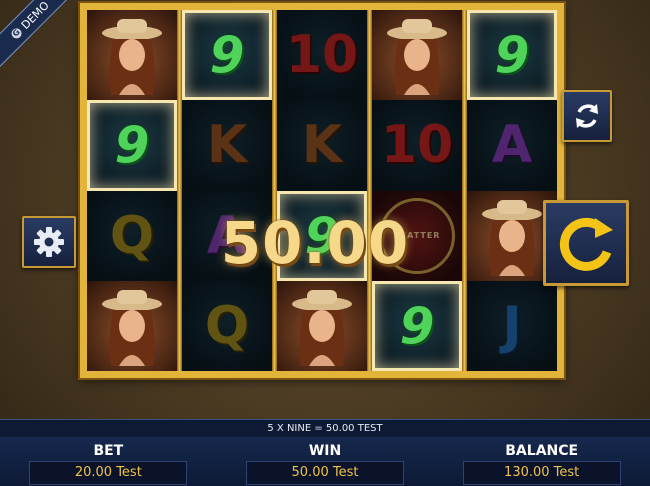 The width and height of the screenshot is (650, 486). What do you see at coordinates (325, 451) in the screenshot?
I see `win-label: WIN` at bounding box center [325, 451].